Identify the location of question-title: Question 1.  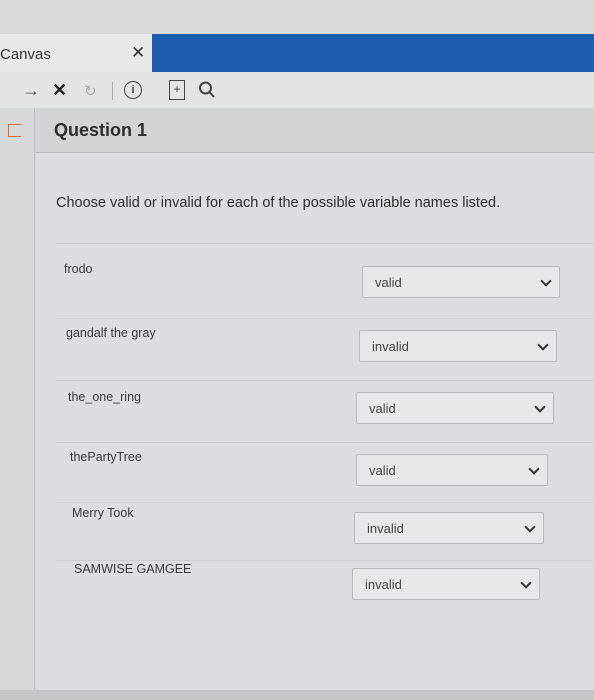
(101, 130).